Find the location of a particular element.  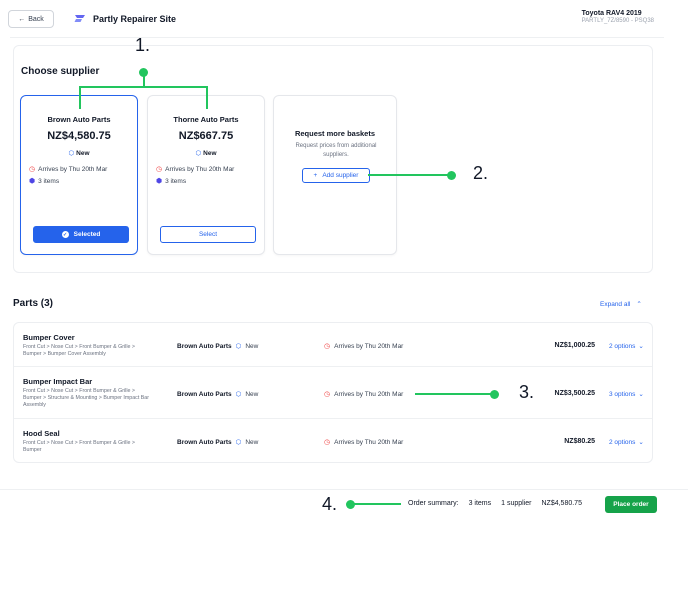

annotation-2: 2. is located at coordinates (481, 173).